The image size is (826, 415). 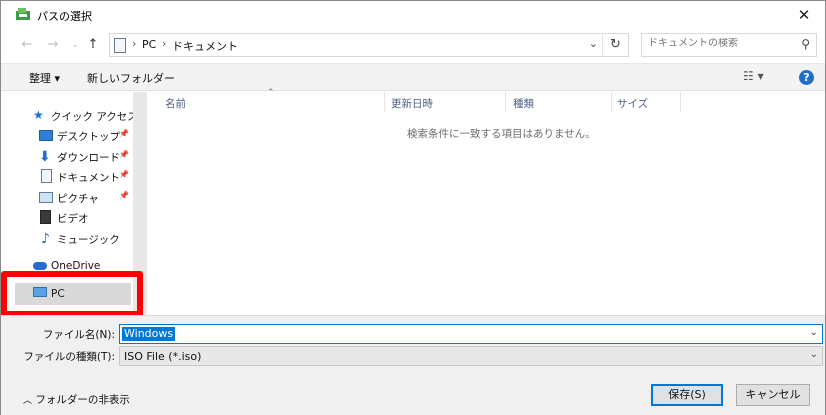 What do you see at coordinates (44, 78) in the screenshot?
I see `organize-button: 整理 ▾` at bounding box center [44, 78].